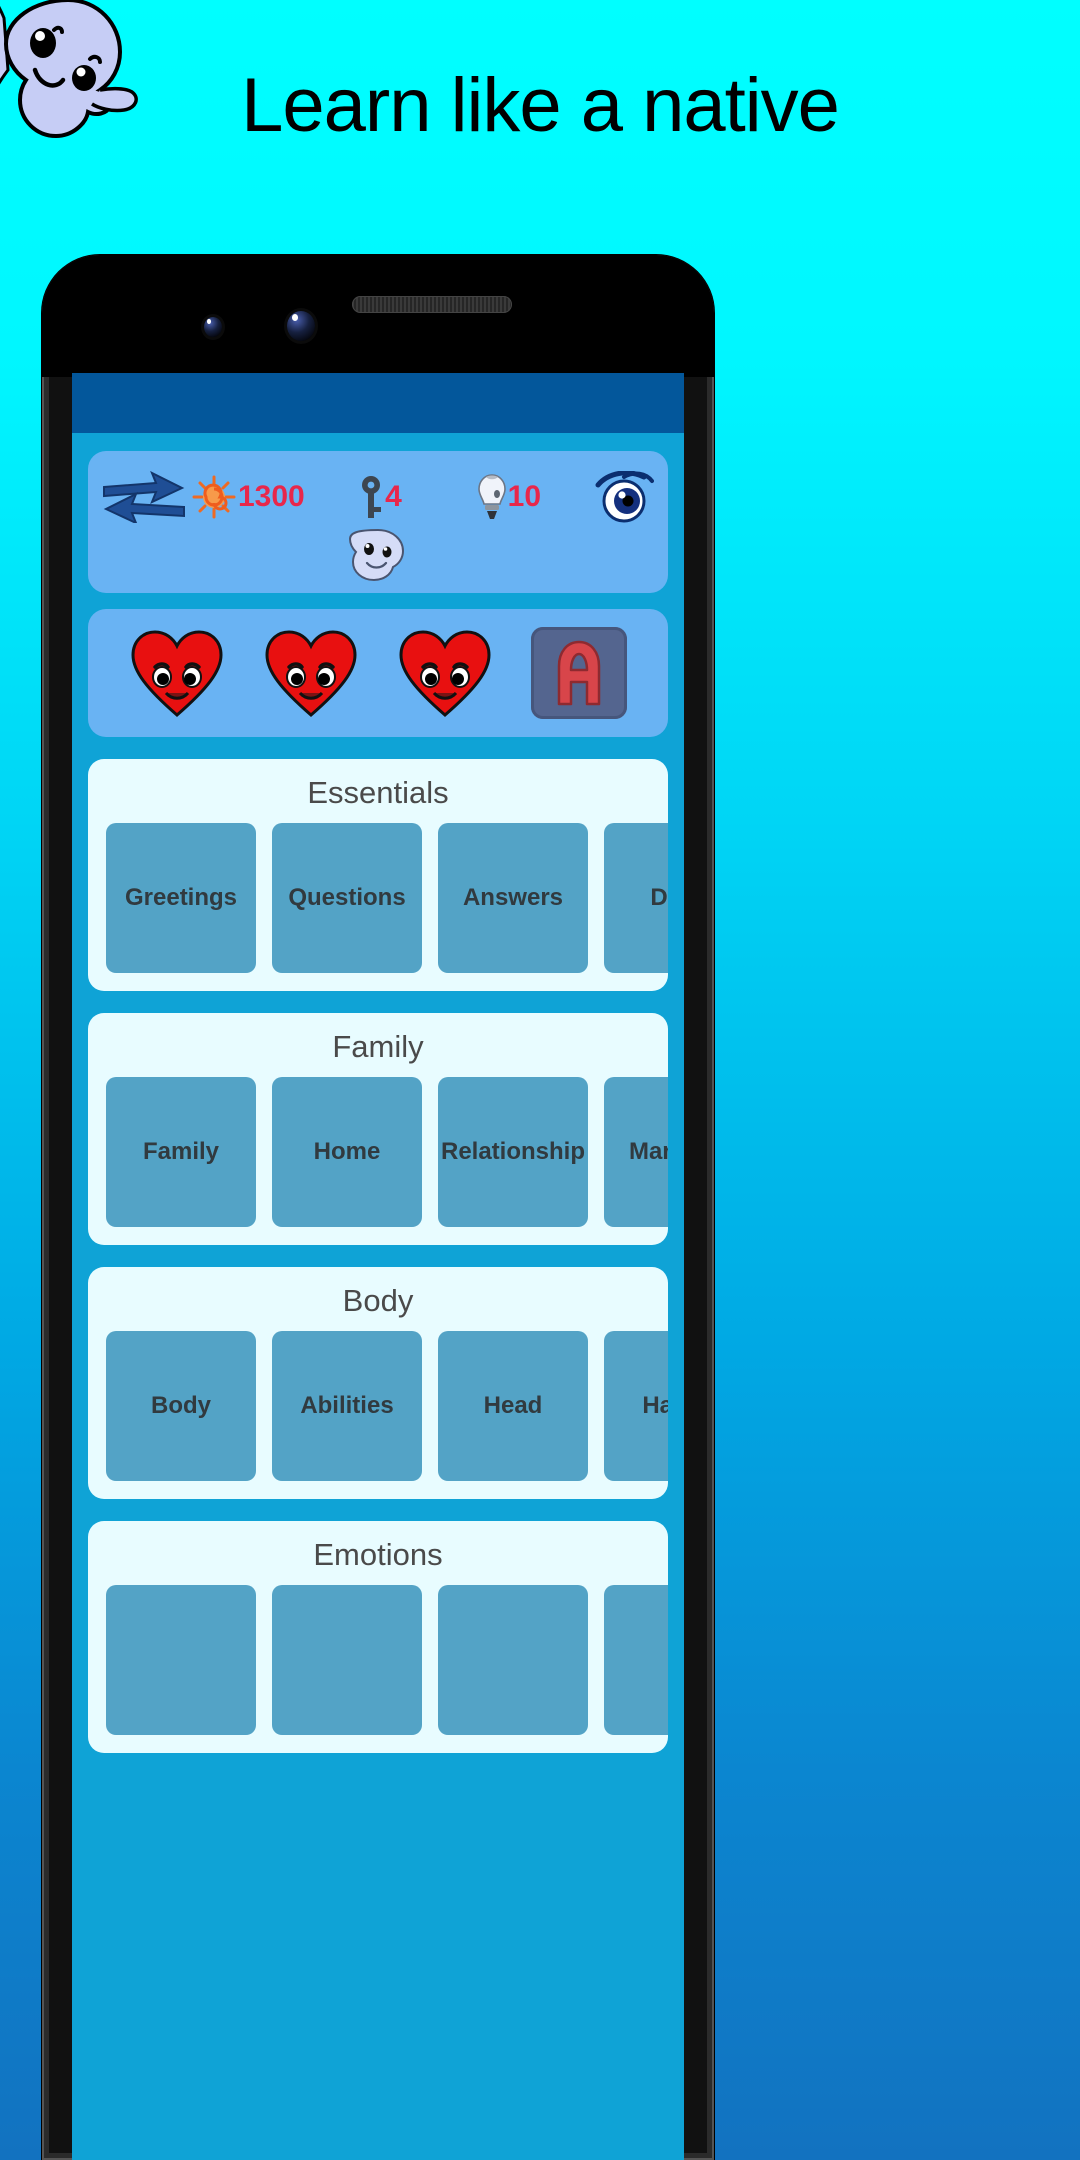 This screenshot has height=2160, width=1080. I want to click on swap-arrows-icon, so click(144, 497).